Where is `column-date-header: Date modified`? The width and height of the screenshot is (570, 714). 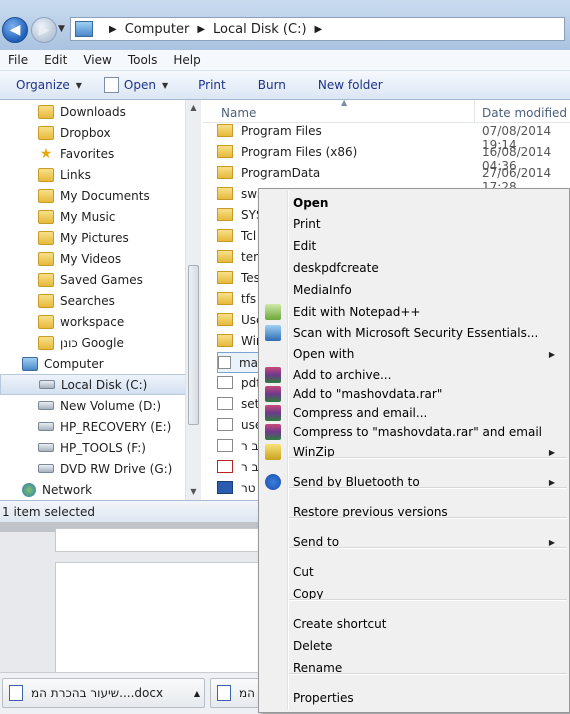 column-date-header: Date modified is located at coordinates (524, 113).